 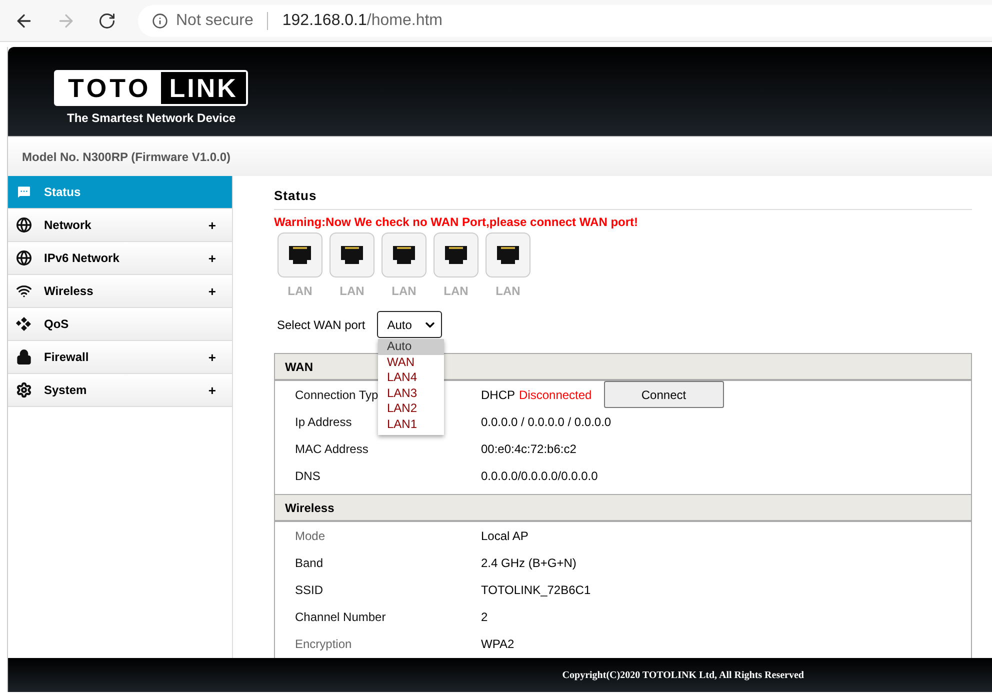 What do you see at coordinates (310, 535) in the screenshot?
I see `field-label: Mode` at bounding box center [310, 535].